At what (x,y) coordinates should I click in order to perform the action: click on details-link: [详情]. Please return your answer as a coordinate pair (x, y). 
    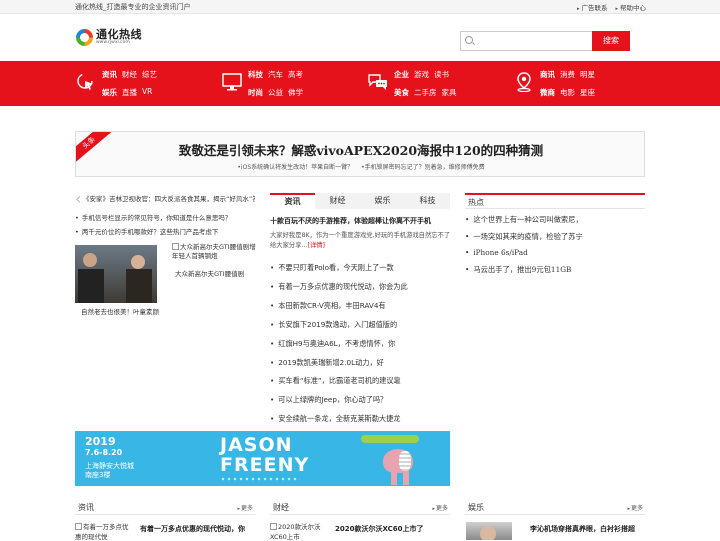
    Looking at the image, I should click on (317, 245).